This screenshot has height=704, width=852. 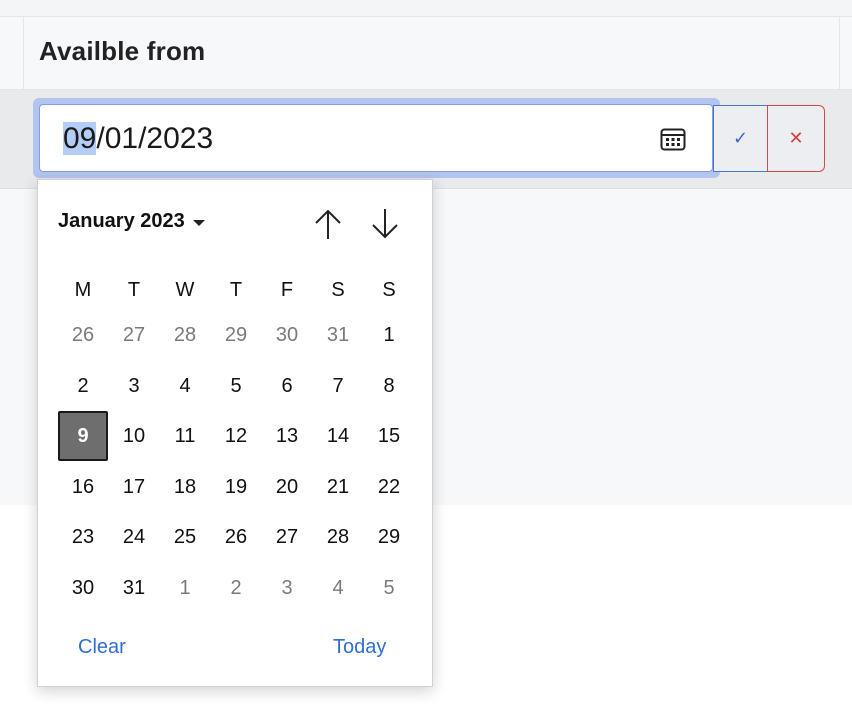 What do you see at coordinates (389, 588) in the screenshot?
I see `calendar-day-outside-month: 5` at bounding box center [389, 588].